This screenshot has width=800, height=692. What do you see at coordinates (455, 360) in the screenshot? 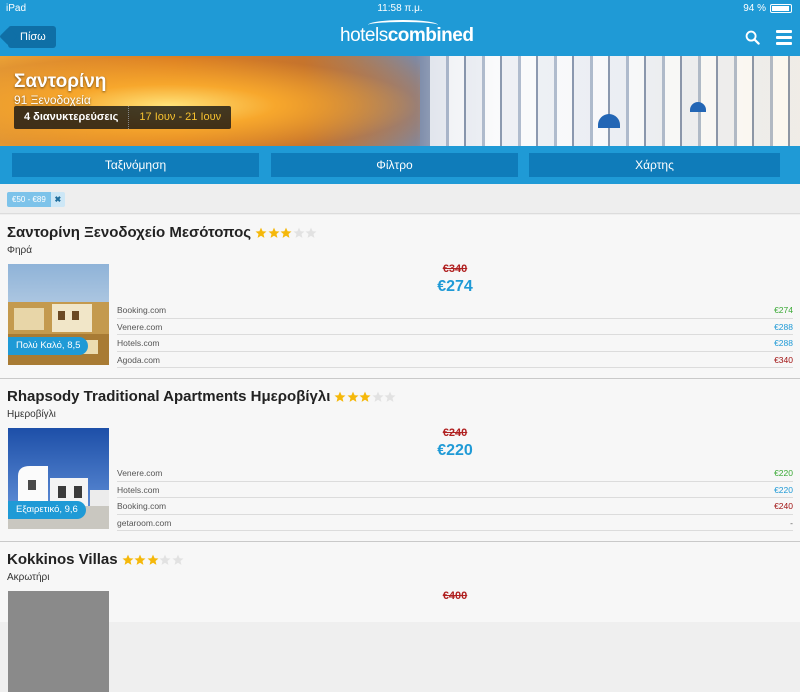
I see `provider-row: Agoda.com €340` at bounding box center [455, 360].